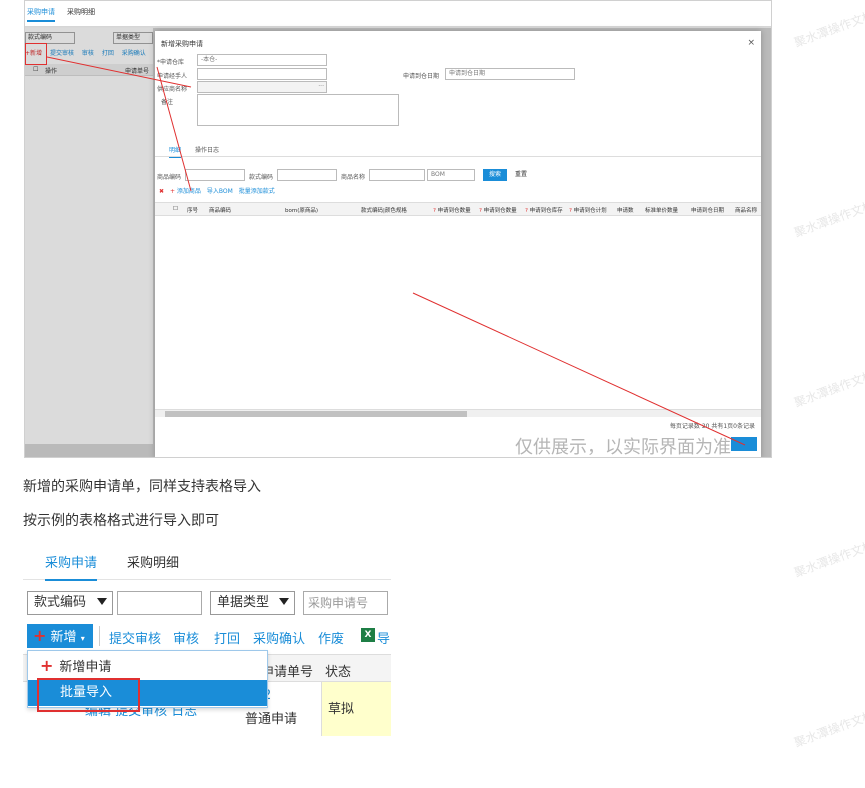 This screenshot has width=865, height=788. I want to click on excel-icon: X, so click(368, 635).